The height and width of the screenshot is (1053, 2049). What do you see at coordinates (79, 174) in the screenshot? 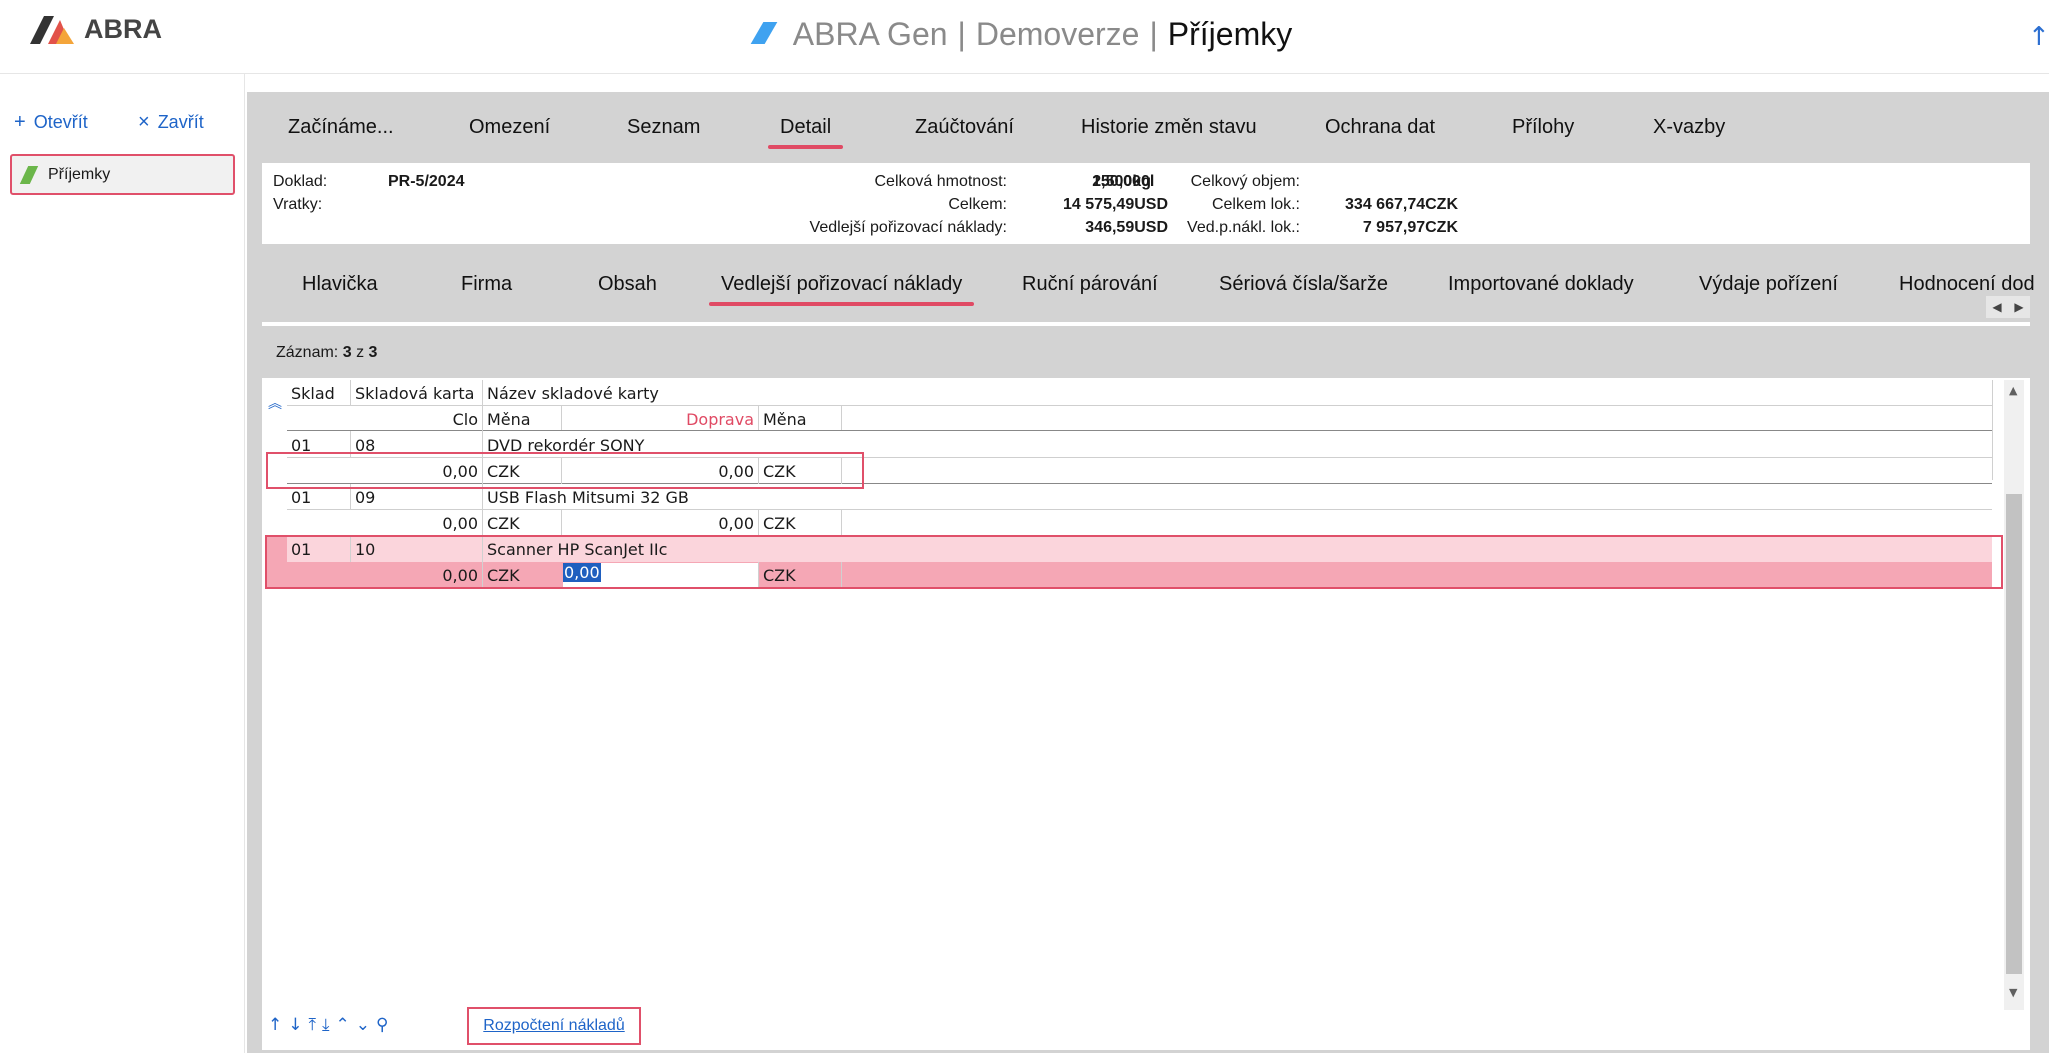
I see `sidebar-item-label: Příjemky` at bounding box center [79, 174].